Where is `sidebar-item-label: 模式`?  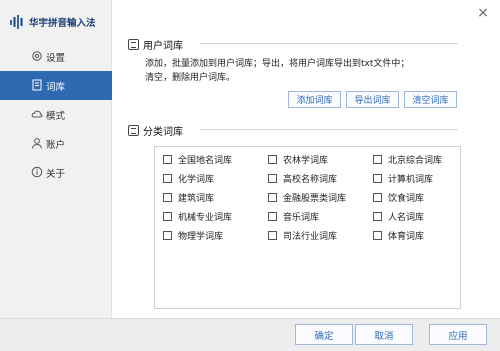
sidebar-item-label: 模式 is located at coordinates (56, 116).